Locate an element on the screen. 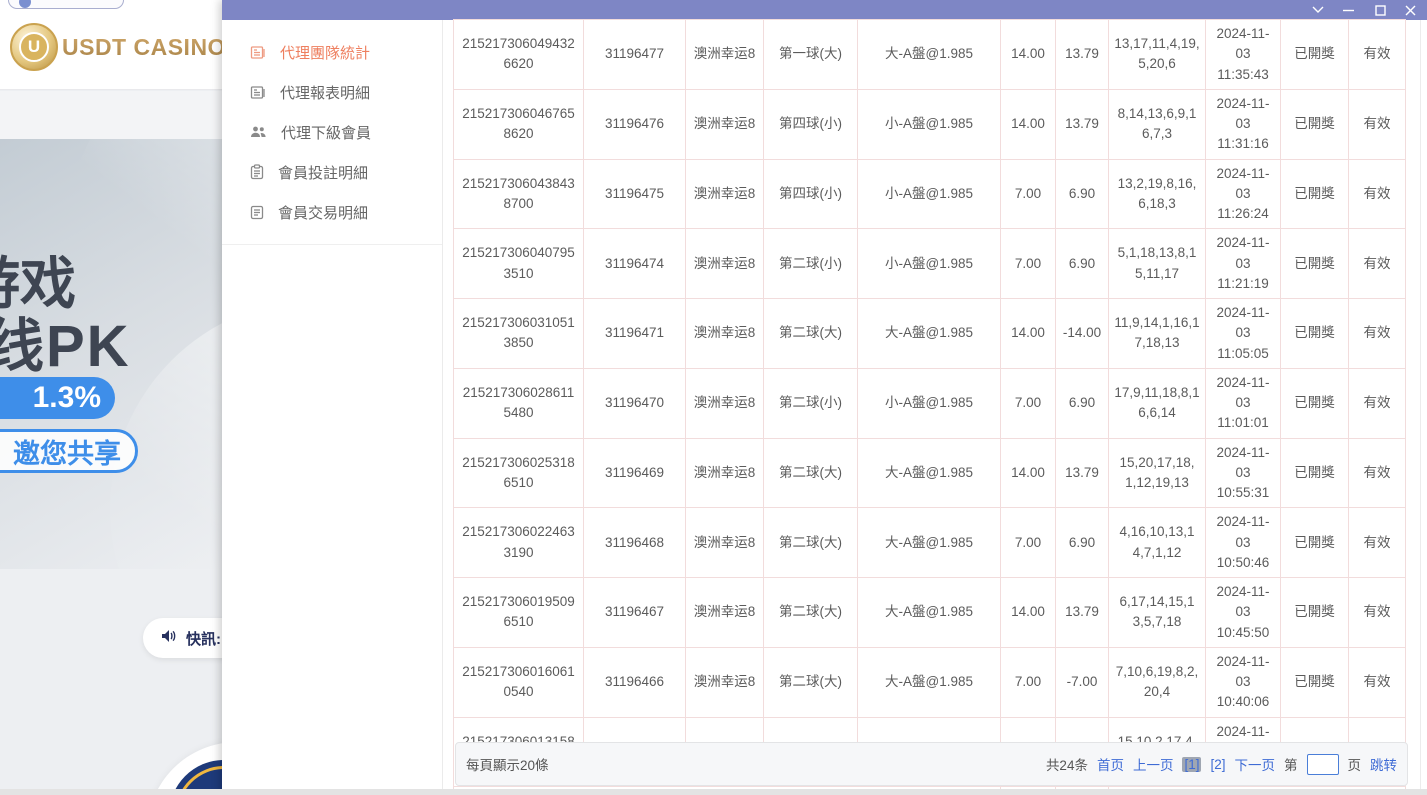 The height and width of the screenshot is (795, 1427). page-size-label: 每頁顯示20條 is located at coordinates (507, 765).